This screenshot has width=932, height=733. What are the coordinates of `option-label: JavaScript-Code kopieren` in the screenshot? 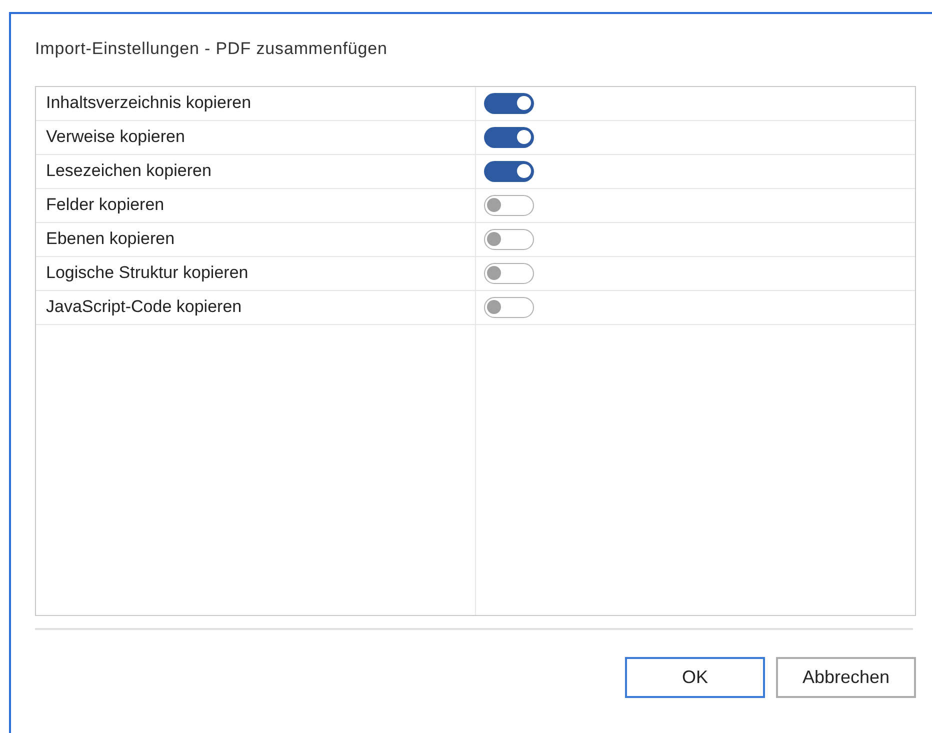 It's located at (144, 307).